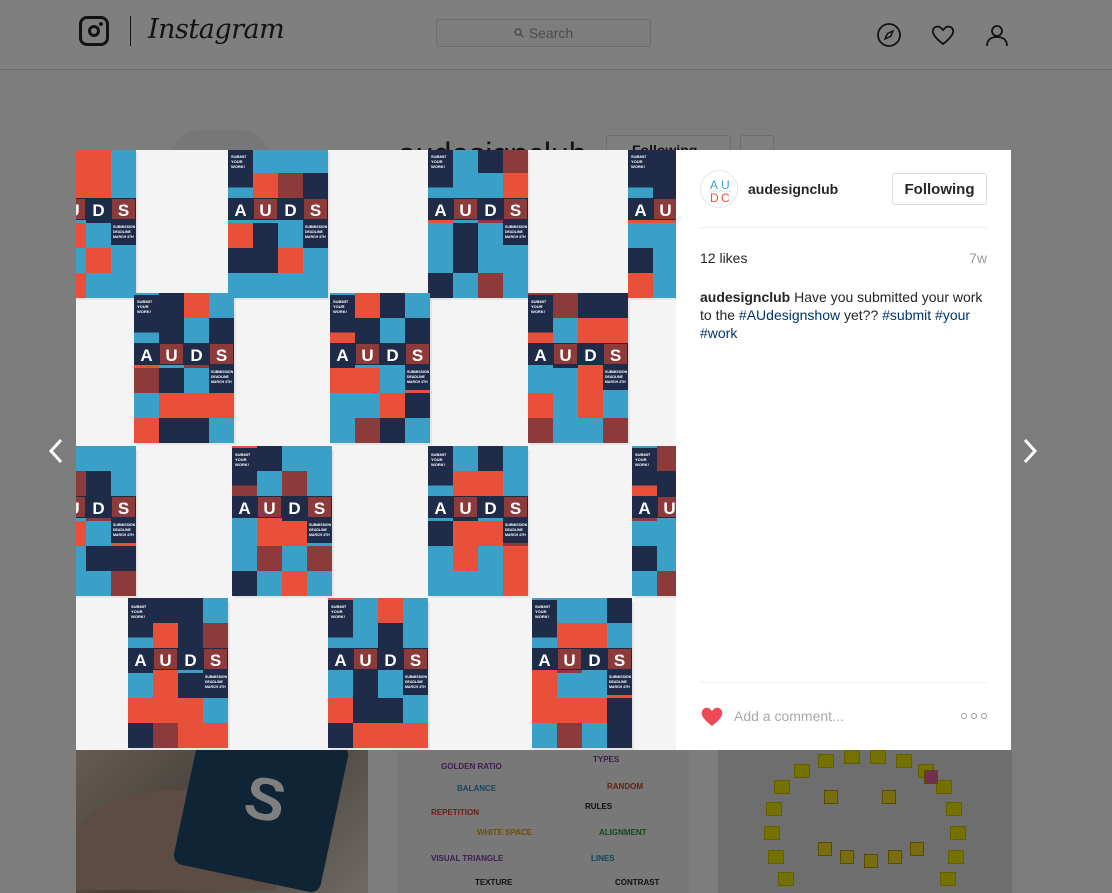 This screenshot has width=1112, height=893. What do you see at coordinates (56, 451) in the screenshot?
I see `previous-post-arrow-icon` at bounding box center [56, 451].